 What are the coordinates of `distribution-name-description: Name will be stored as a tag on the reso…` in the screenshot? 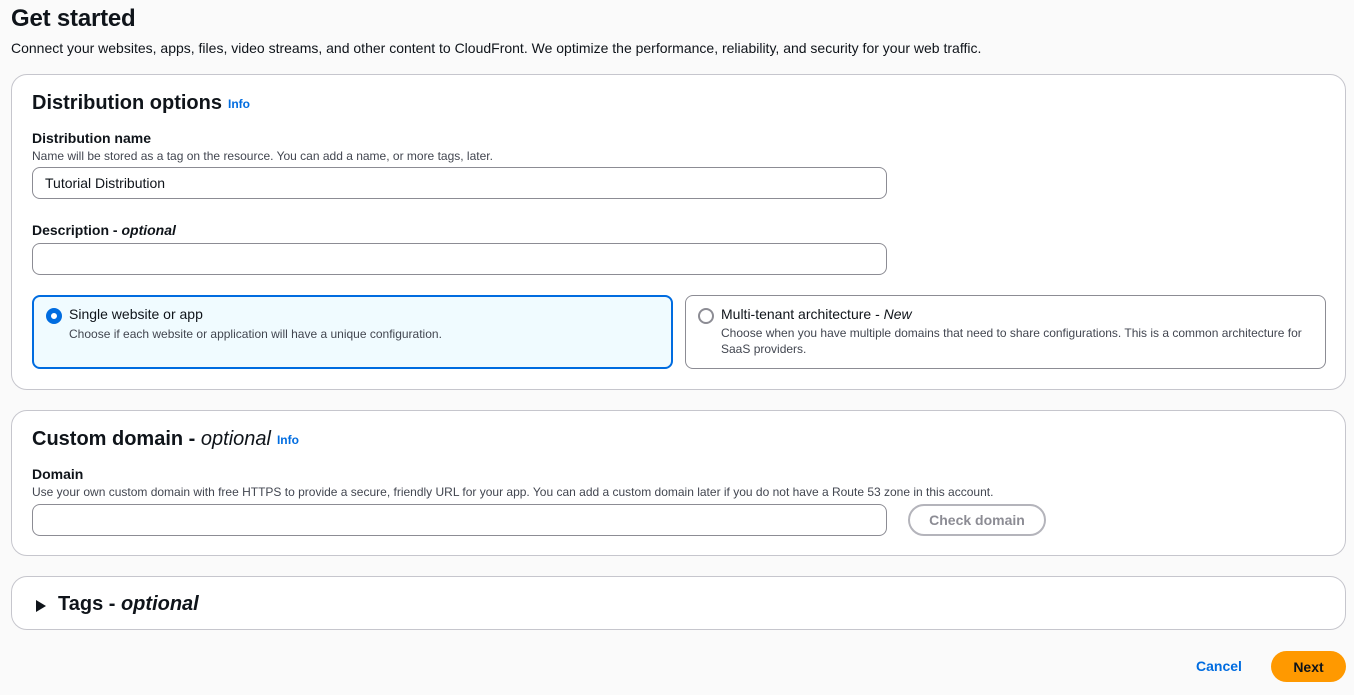 It's located at (262, 156).